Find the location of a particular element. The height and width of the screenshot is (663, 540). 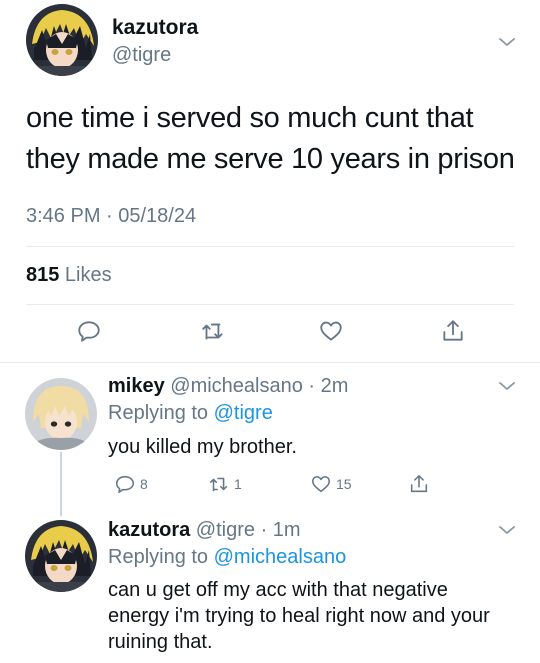

like-count: 15 is located at coordinates (344, 484).